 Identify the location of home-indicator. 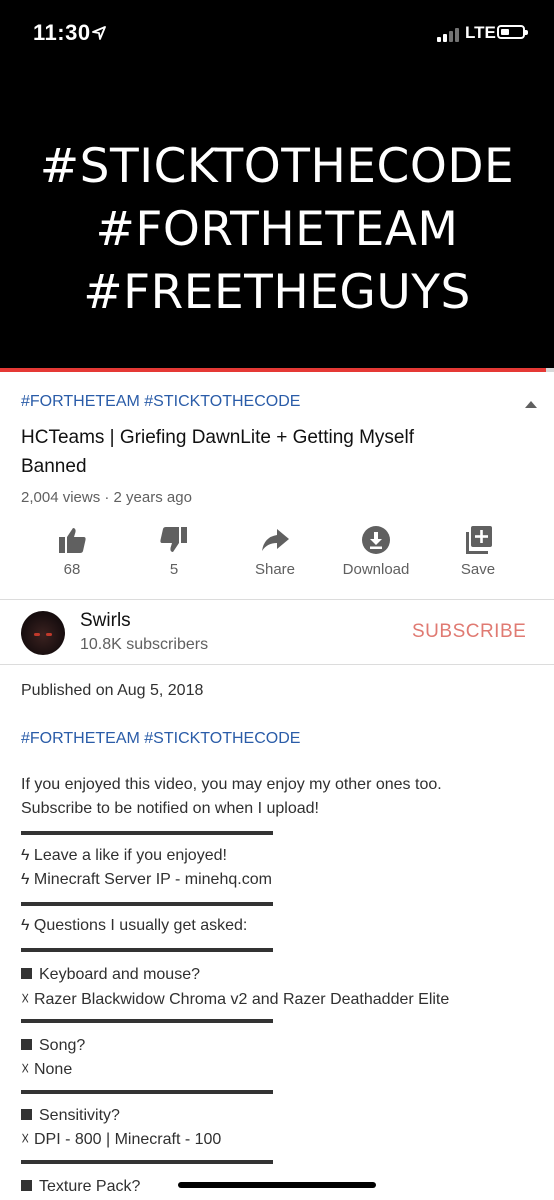
(277, 1185).